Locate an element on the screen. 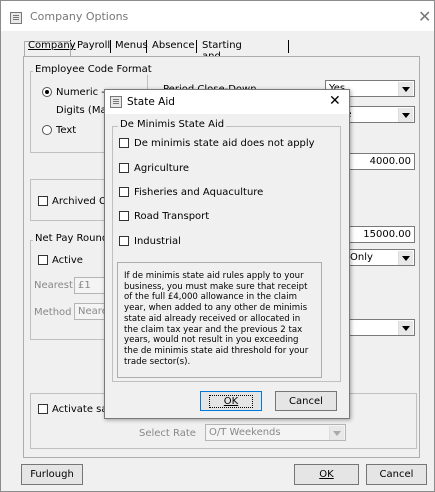 This screenshot has width=435, height=492. option-label: Industrial is located at coordinates (157, 241).